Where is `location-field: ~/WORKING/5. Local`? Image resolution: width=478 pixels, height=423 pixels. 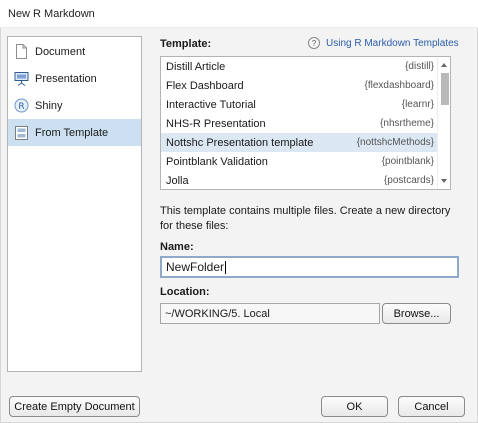 location-field: ~/WORKING/5. Local is located at coordinates (270, 313).